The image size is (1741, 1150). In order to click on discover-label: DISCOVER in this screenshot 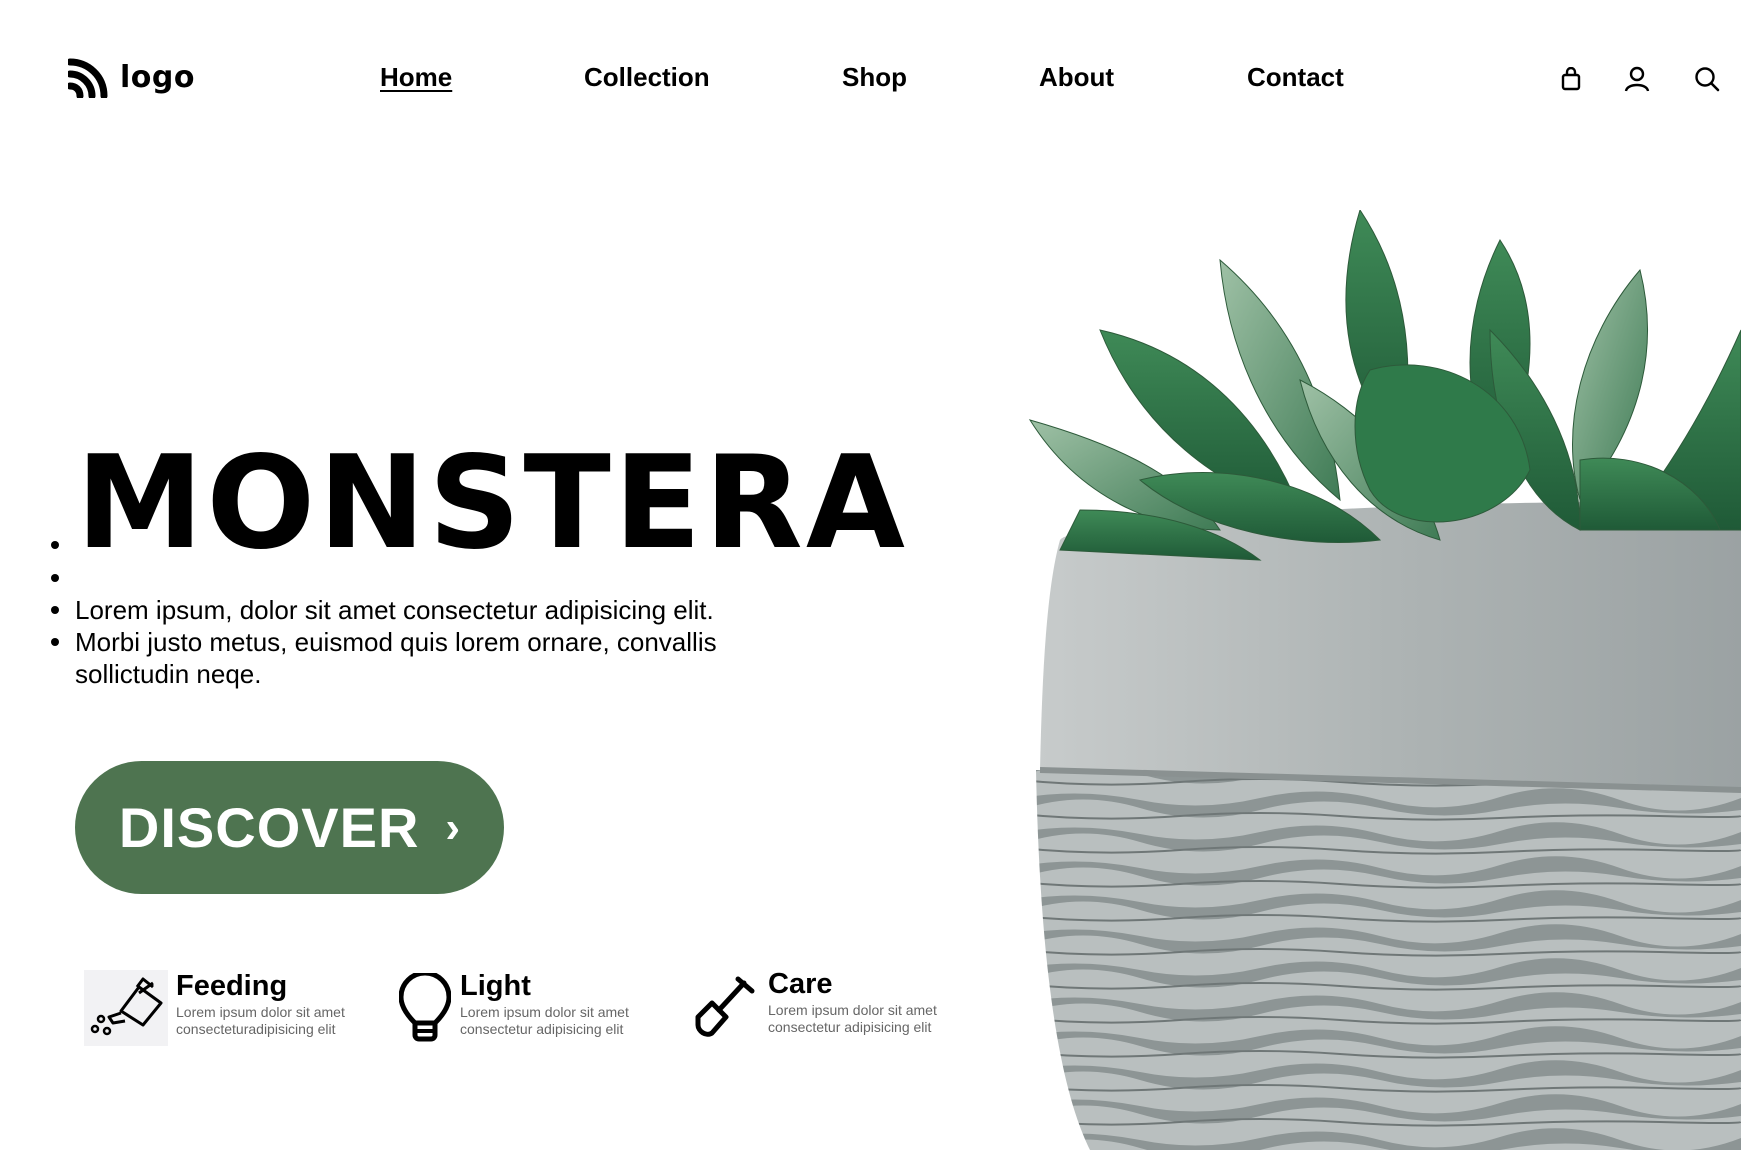, I will do `click(269, 827)`.